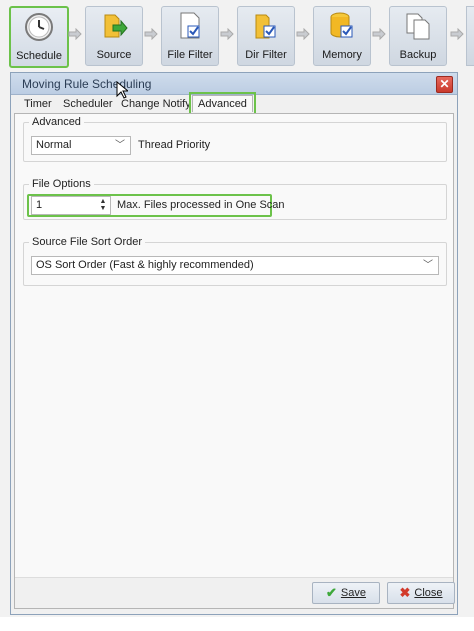 This screenshot has width=474, height=631. I want to click on save-button: ✔ Save, so click(346, 593).